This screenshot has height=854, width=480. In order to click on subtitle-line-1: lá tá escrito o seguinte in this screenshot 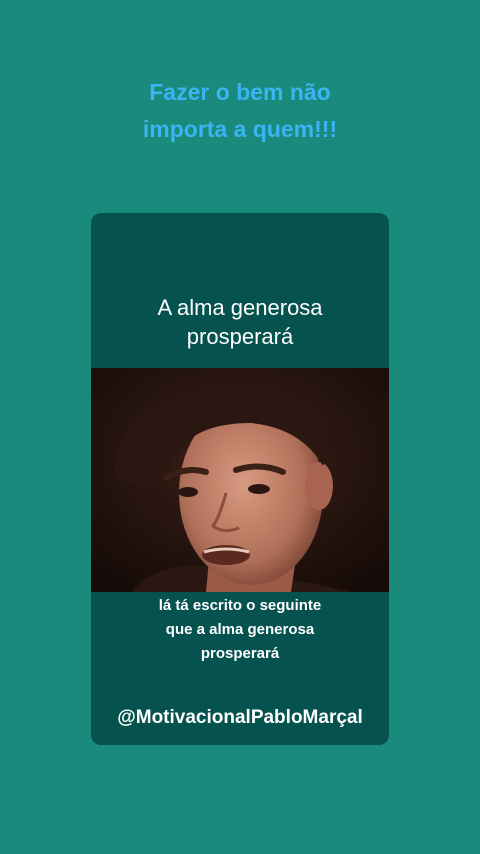, I will do `click(240, 605)`.